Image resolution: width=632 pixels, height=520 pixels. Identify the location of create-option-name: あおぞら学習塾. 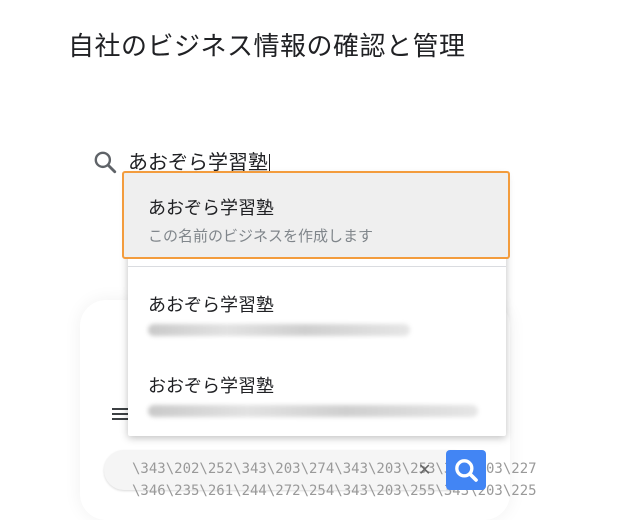
(211, 208).